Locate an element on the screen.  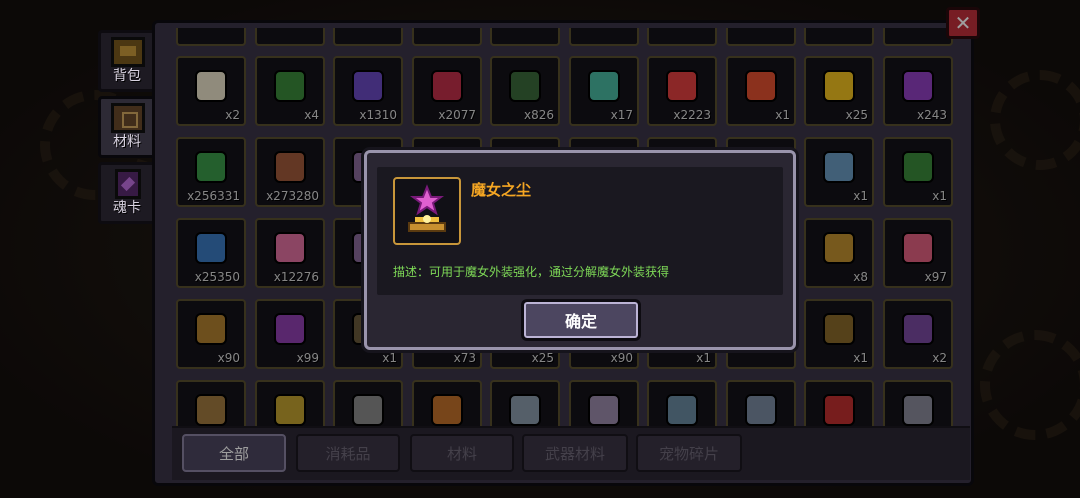
side-tab-label: 背包 is located at coordinates (127, 76).